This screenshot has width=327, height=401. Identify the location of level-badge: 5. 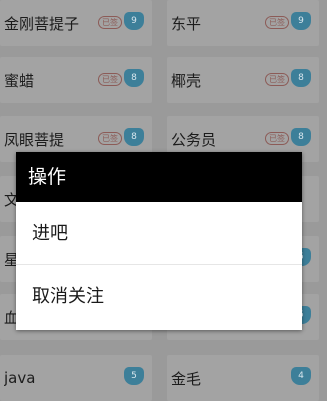
(134, 376).